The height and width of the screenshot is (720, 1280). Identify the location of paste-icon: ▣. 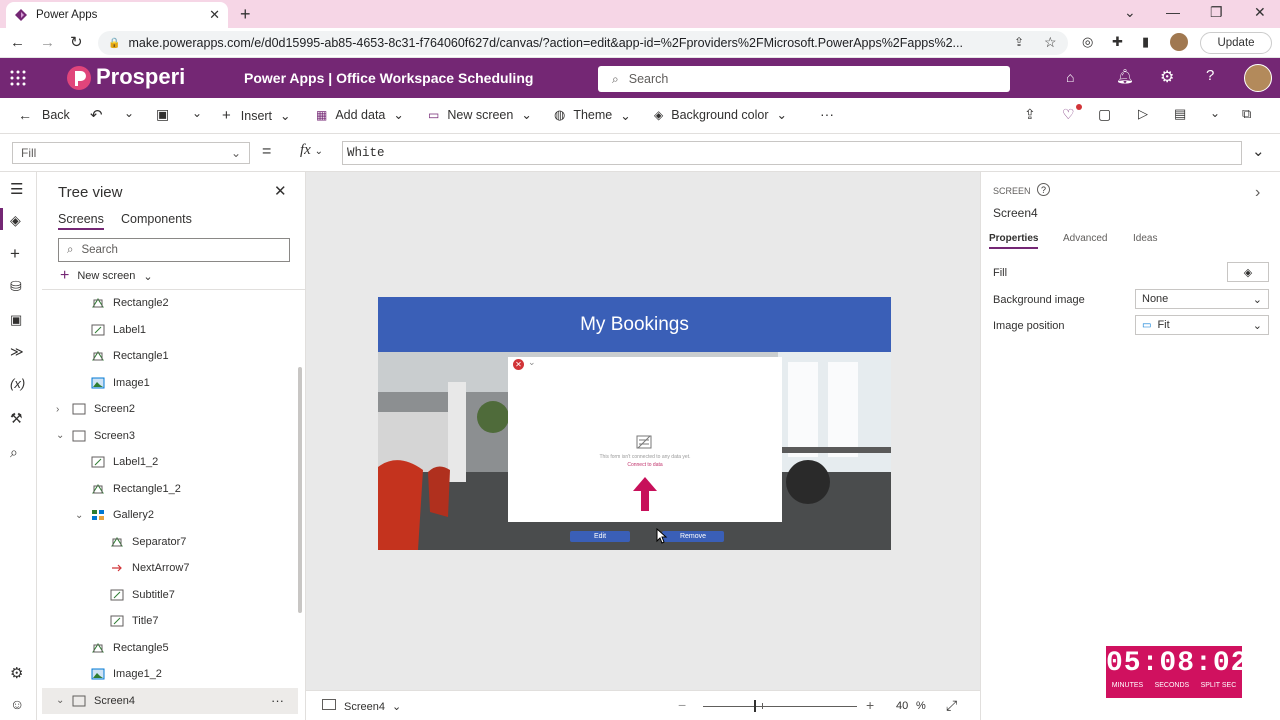
(162, 114).